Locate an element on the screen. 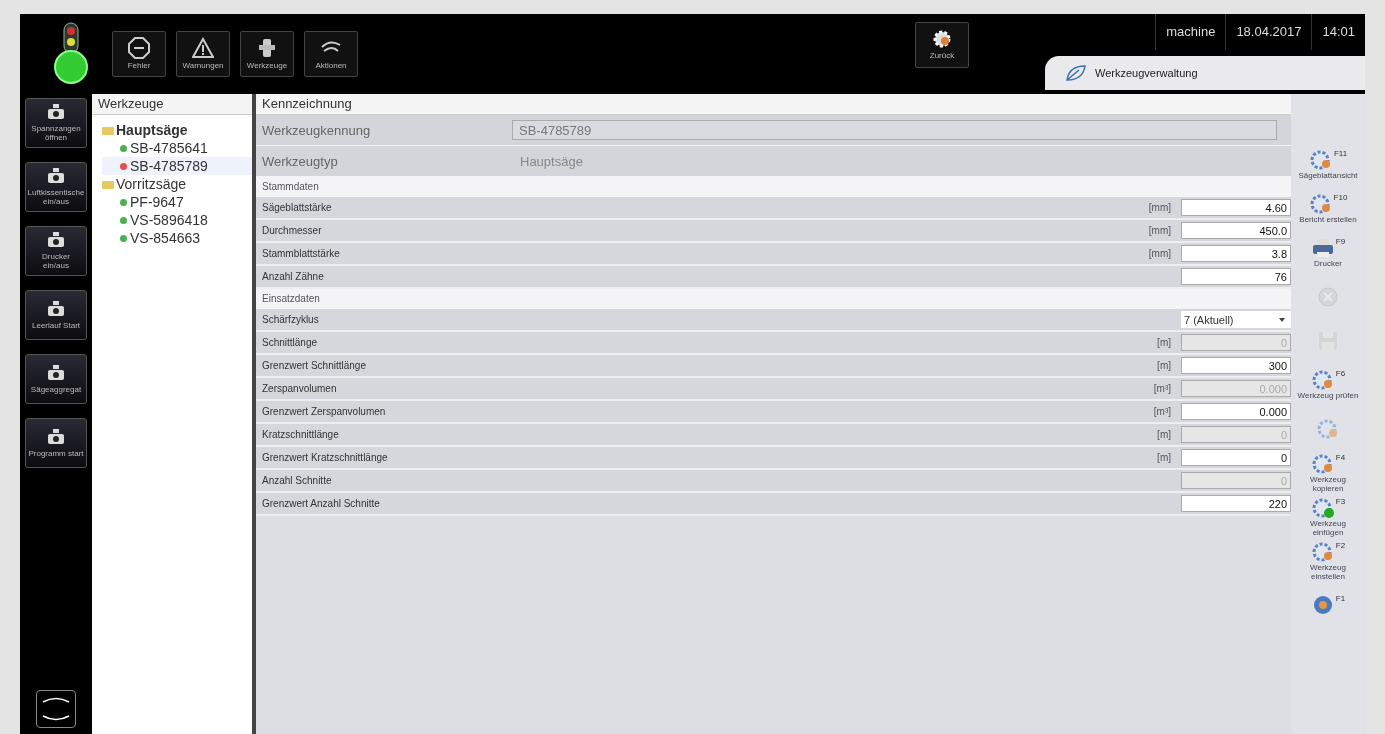  toolbar-button: Werkzeuge is located at coordinates (267, 54).